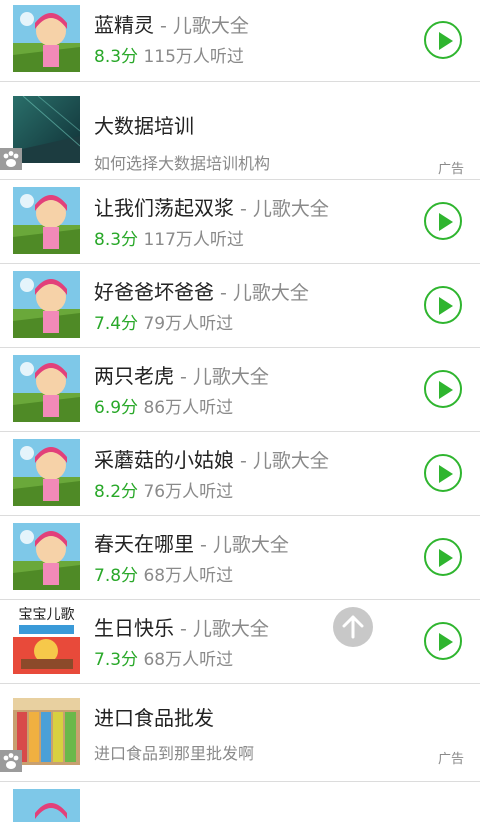  I want to click on song-meta: 8.2分 76万人听过, so click(163, 489).